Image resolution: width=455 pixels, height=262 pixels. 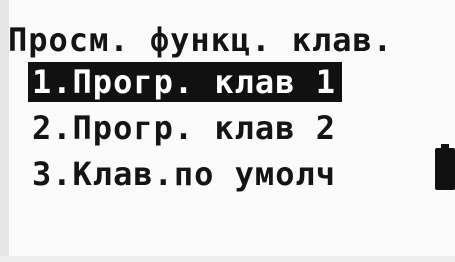 I want to click on menu-item-default-keys: 3.Клав.по умолч, so click(x=185, y=174).